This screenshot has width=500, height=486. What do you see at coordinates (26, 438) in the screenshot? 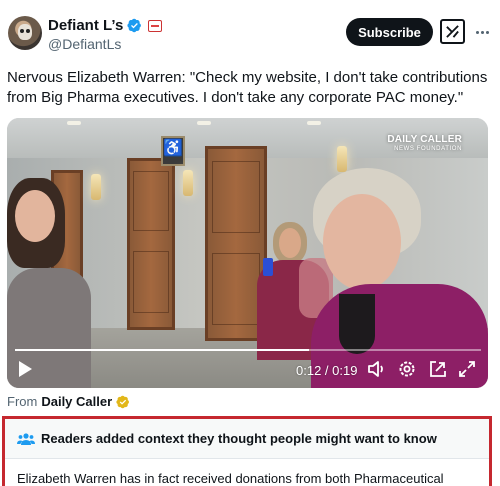
I see `people-icon` at bounding box center [26, 438].